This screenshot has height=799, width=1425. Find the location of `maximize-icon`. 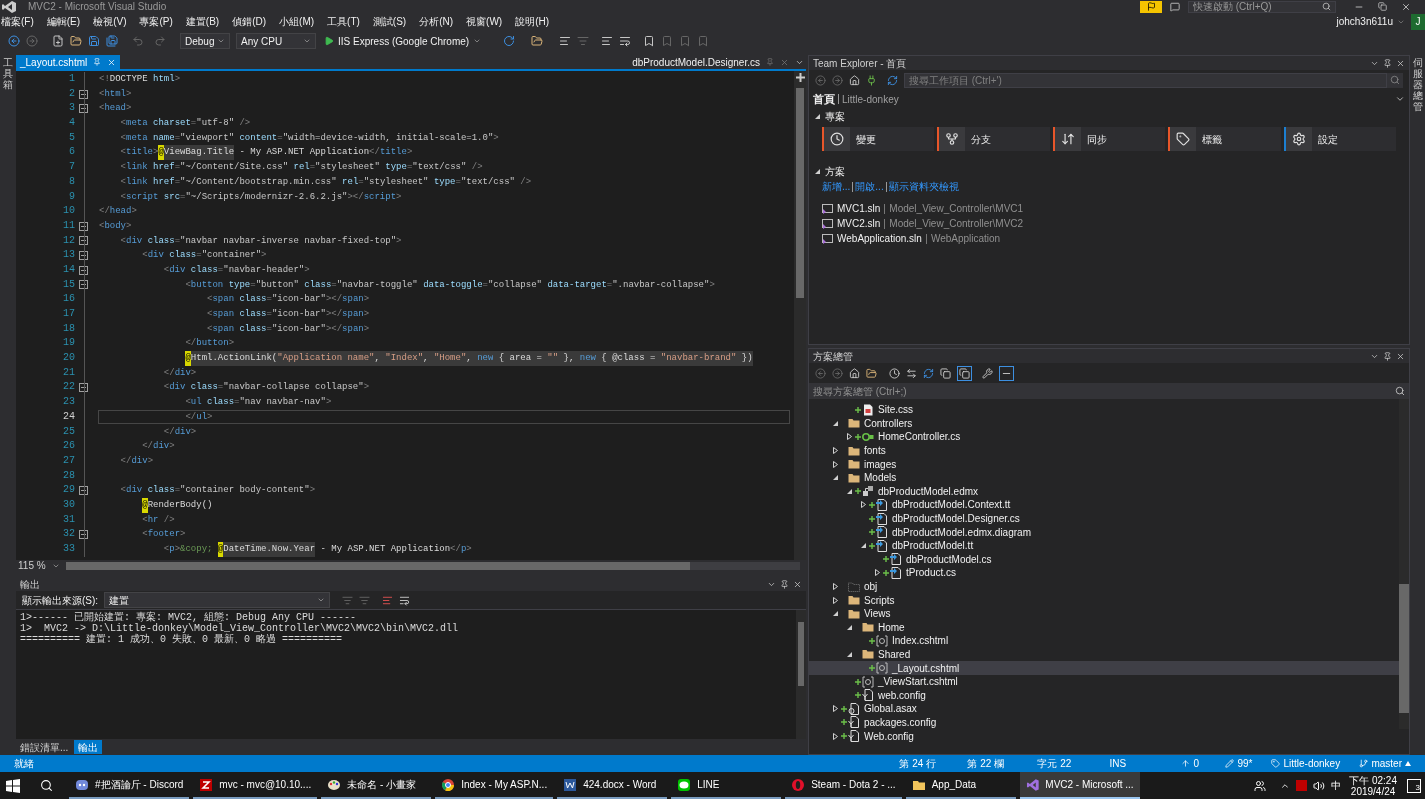

maximize-icon is located at coordinates (1382, 6).